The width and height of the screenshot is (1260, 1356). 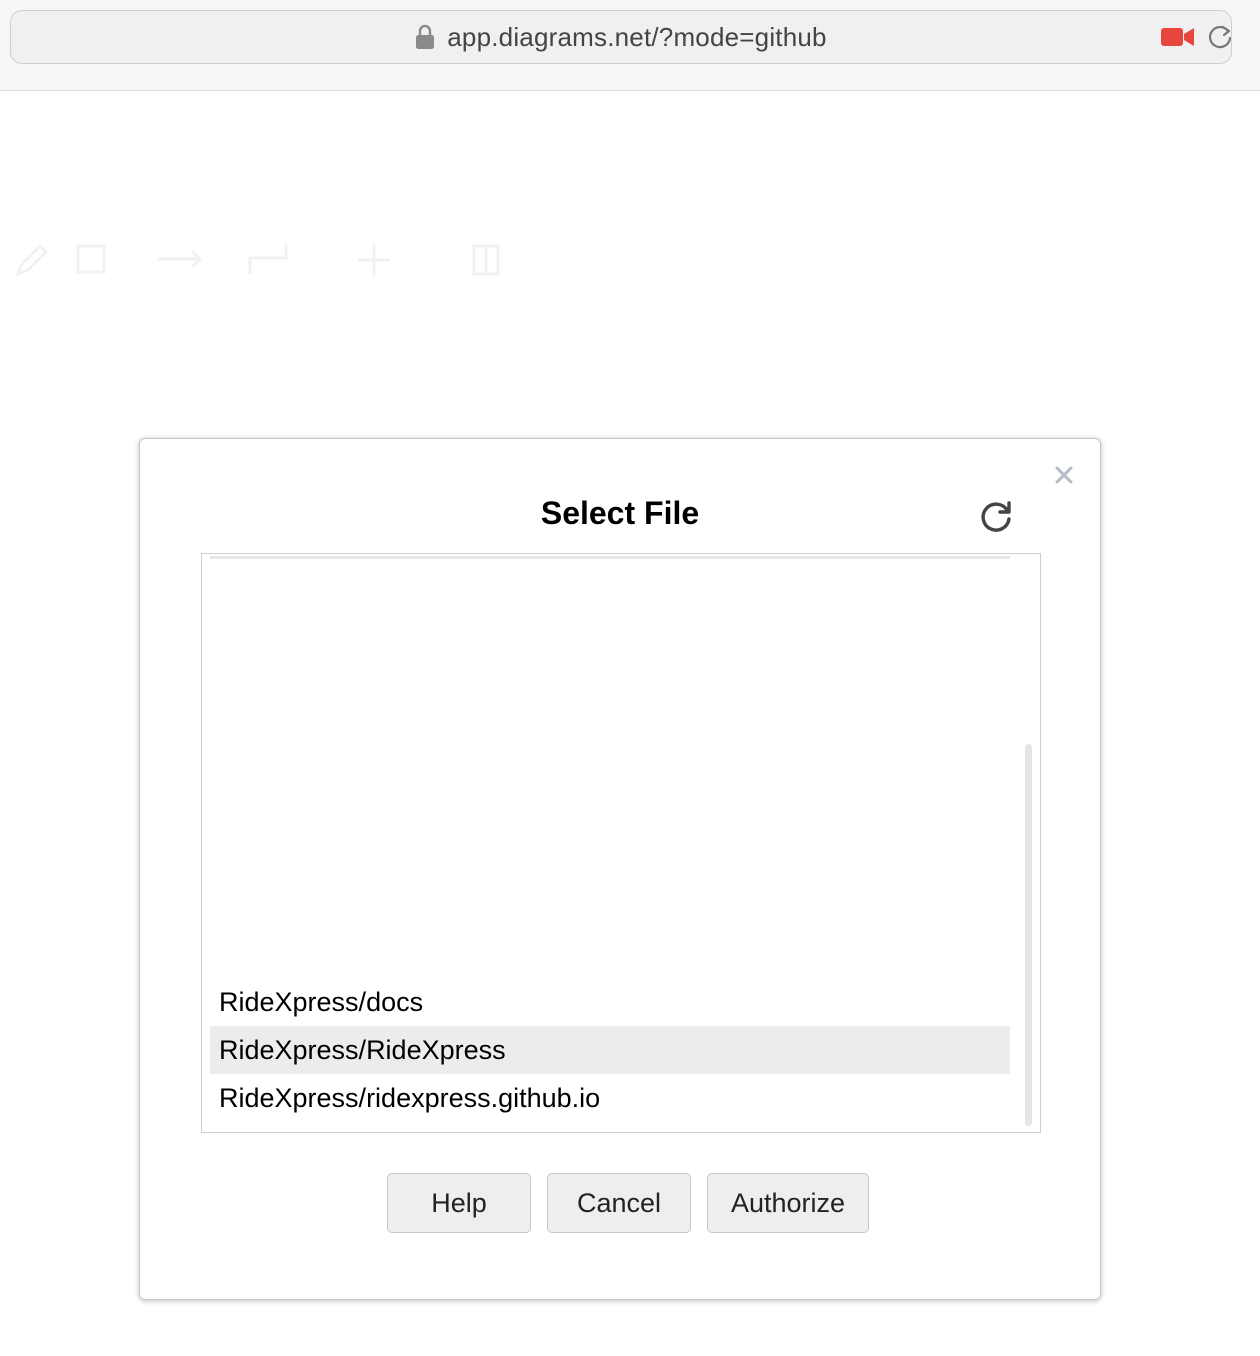 I want to click on browser-toolbar: app.diagrams.net/?mode=github, so click(x=630, y=45).